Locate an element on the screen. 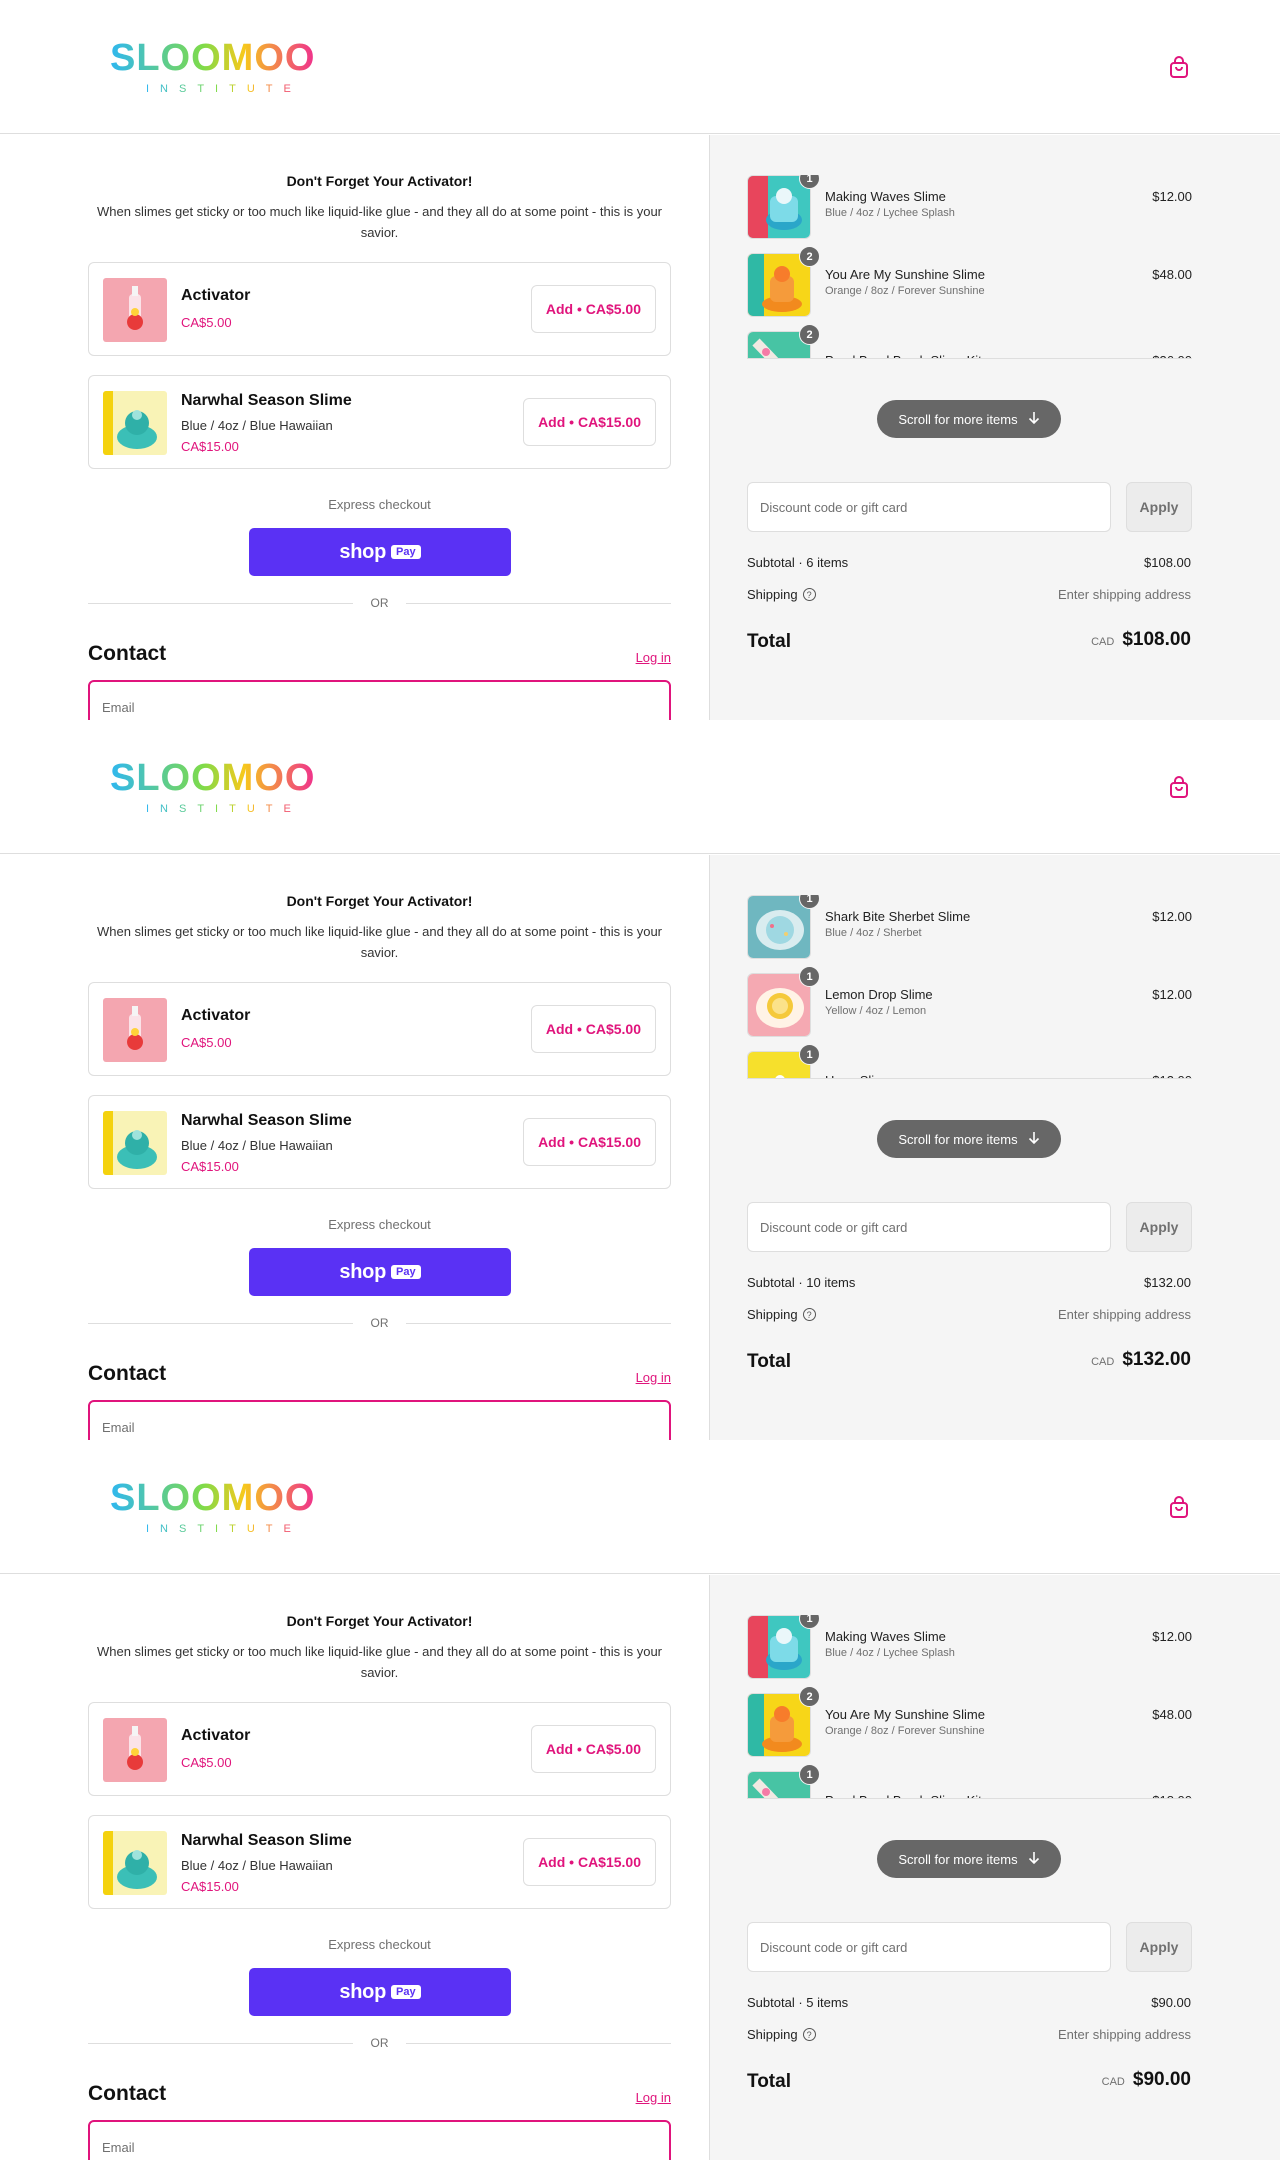 The image size is (1280, 2160). total-value: CAD $108.00 is located at coordinates (1141, 640).